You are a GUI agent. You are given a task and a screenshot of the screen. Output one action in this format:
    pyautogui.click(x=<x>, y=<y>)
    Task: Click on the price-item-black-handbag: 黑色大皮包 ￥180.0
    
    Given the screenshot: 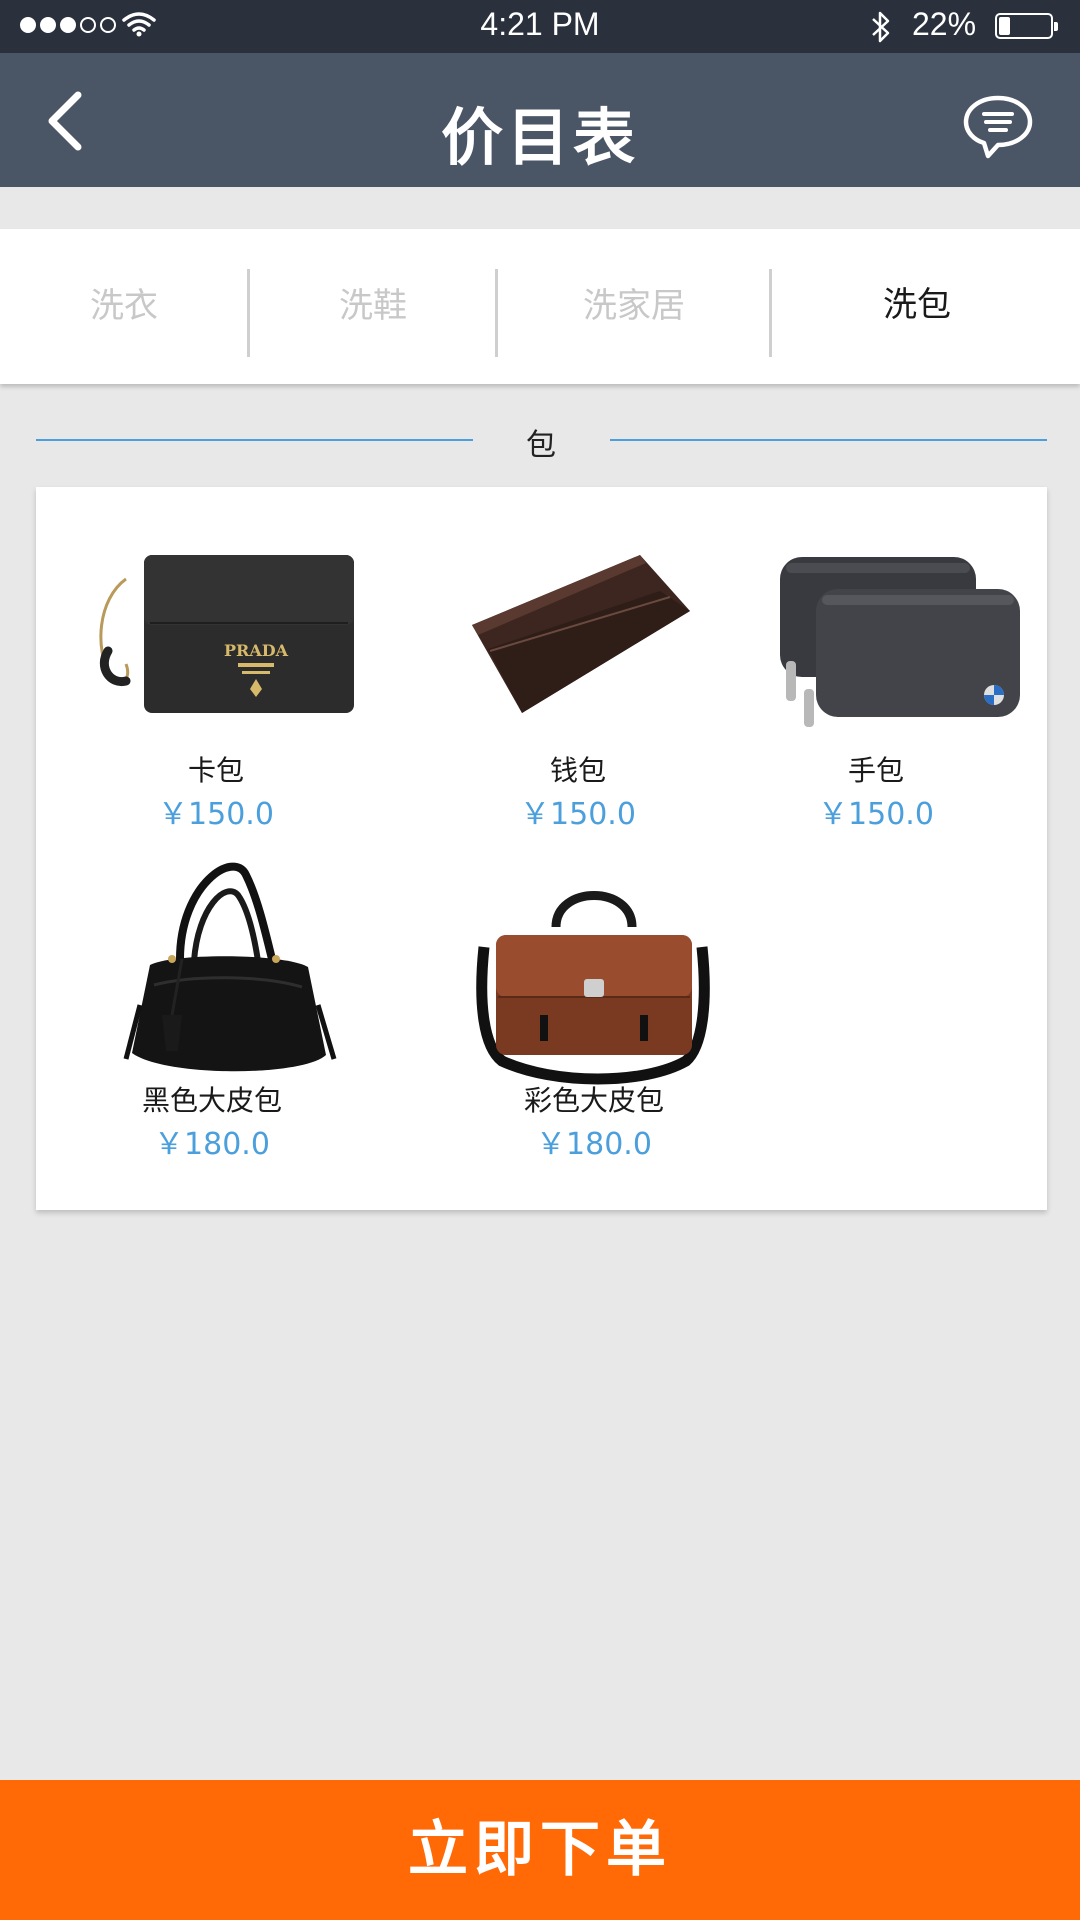 What is the action you would take?
    pyautogui.click(x=212, y=1015)
    